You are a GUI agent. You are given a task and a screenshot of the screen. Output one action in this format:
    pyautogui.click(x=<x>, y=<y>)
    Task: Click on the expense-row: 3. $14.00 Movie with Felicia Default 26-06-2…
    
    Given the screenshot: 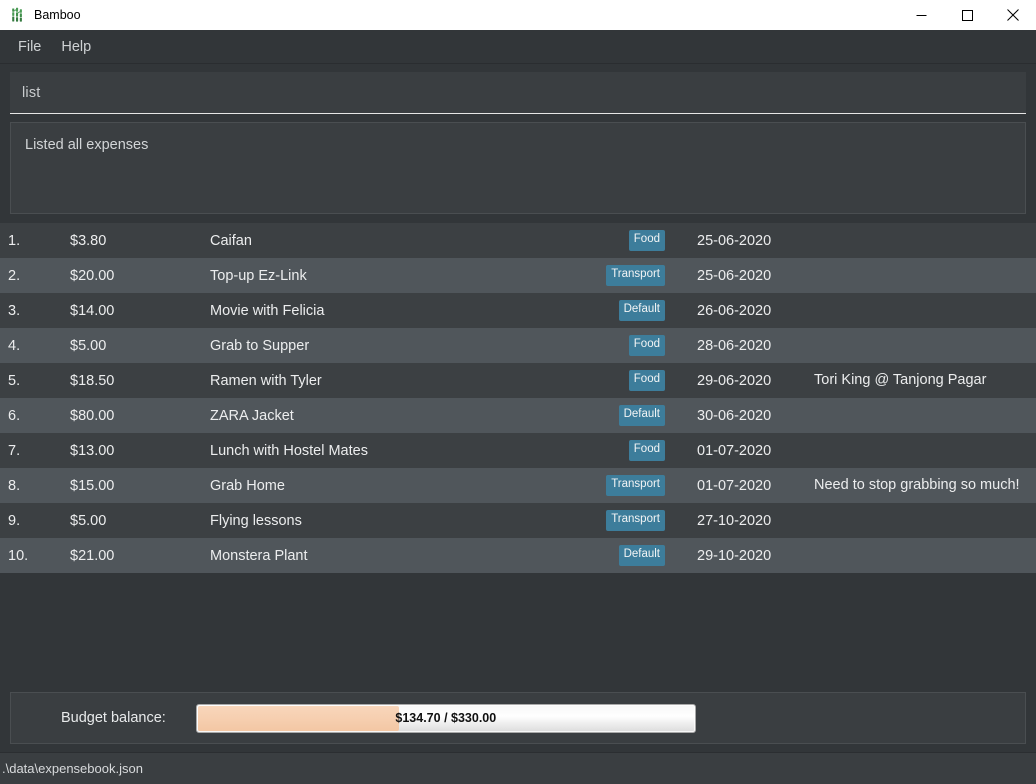 What is the action you would take?
    pyautogui.click(x=518, y=310)
    